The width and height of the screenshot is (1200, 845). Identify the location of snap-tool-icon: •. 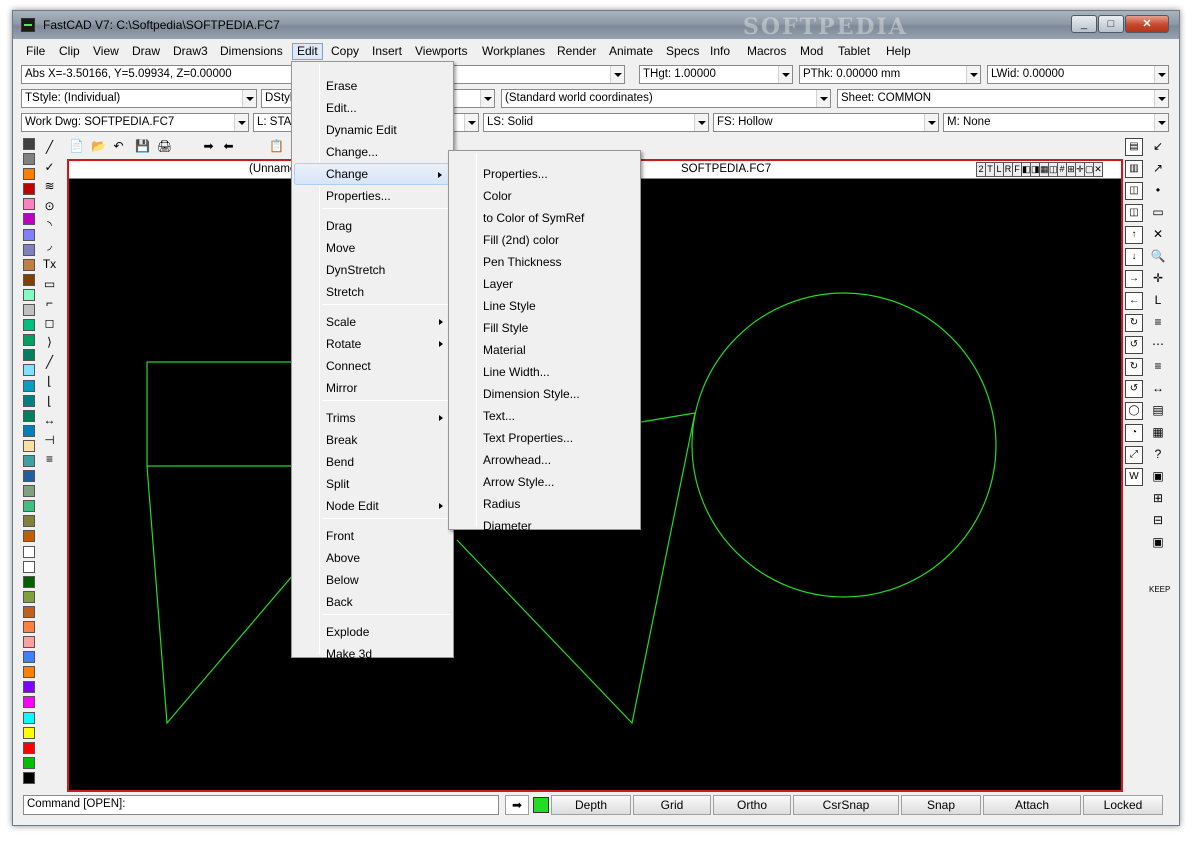
(1158, 191).